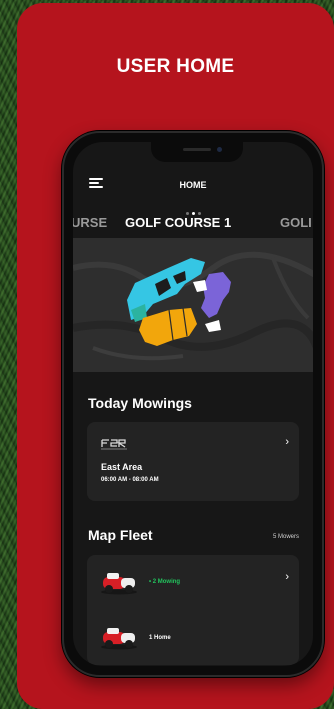 The height and width of the screenshot is (709, 334). I want to click on fleet-count: 5 Mowers, so click(285, 537).